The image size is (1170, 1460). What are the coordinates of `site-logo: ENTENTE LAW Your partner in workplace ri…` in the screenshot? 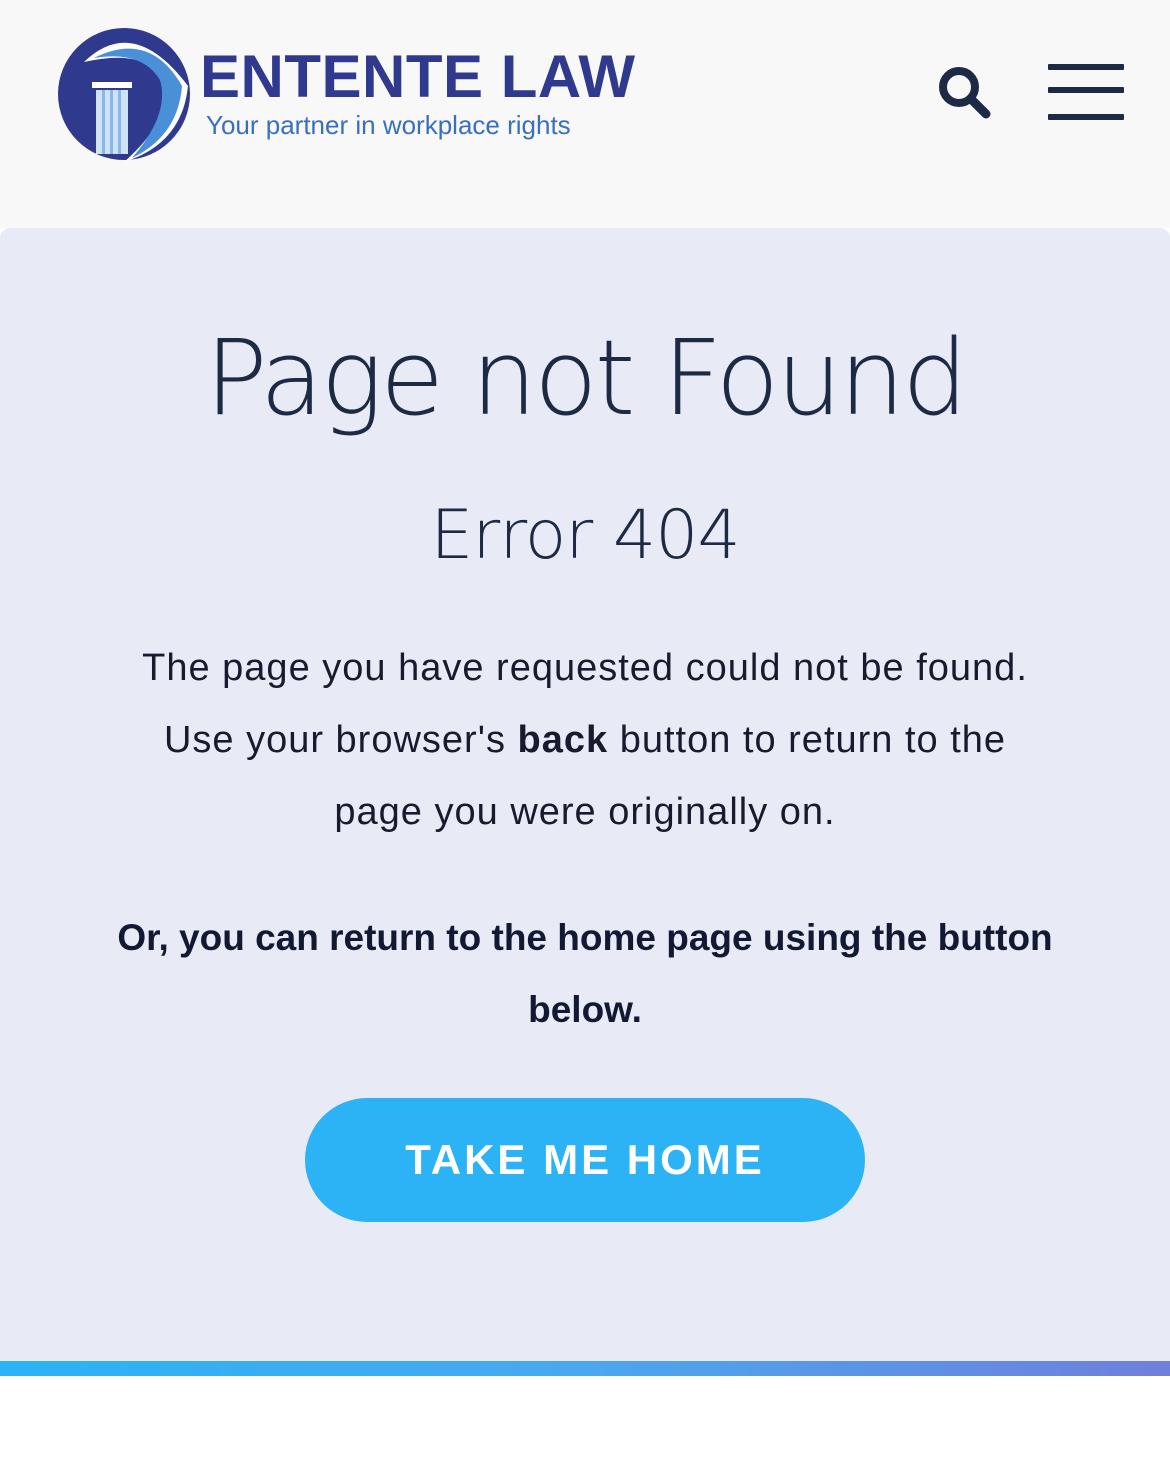 It's located at (364, 94).